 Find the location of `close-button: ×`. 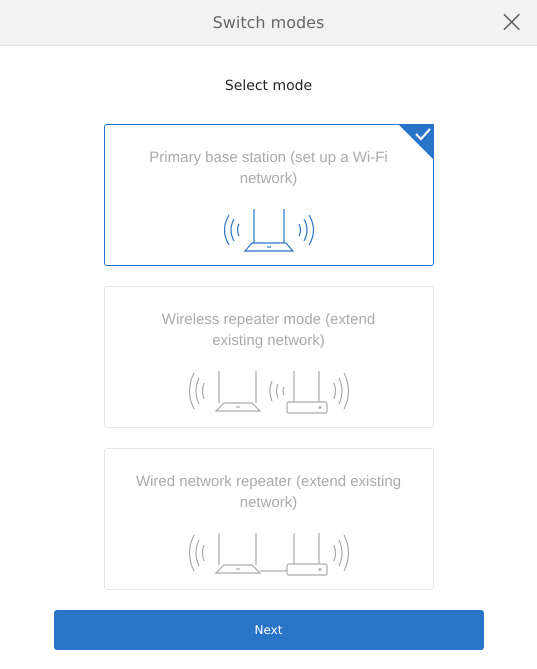

close-button: × is located at coordinates (511, 21).